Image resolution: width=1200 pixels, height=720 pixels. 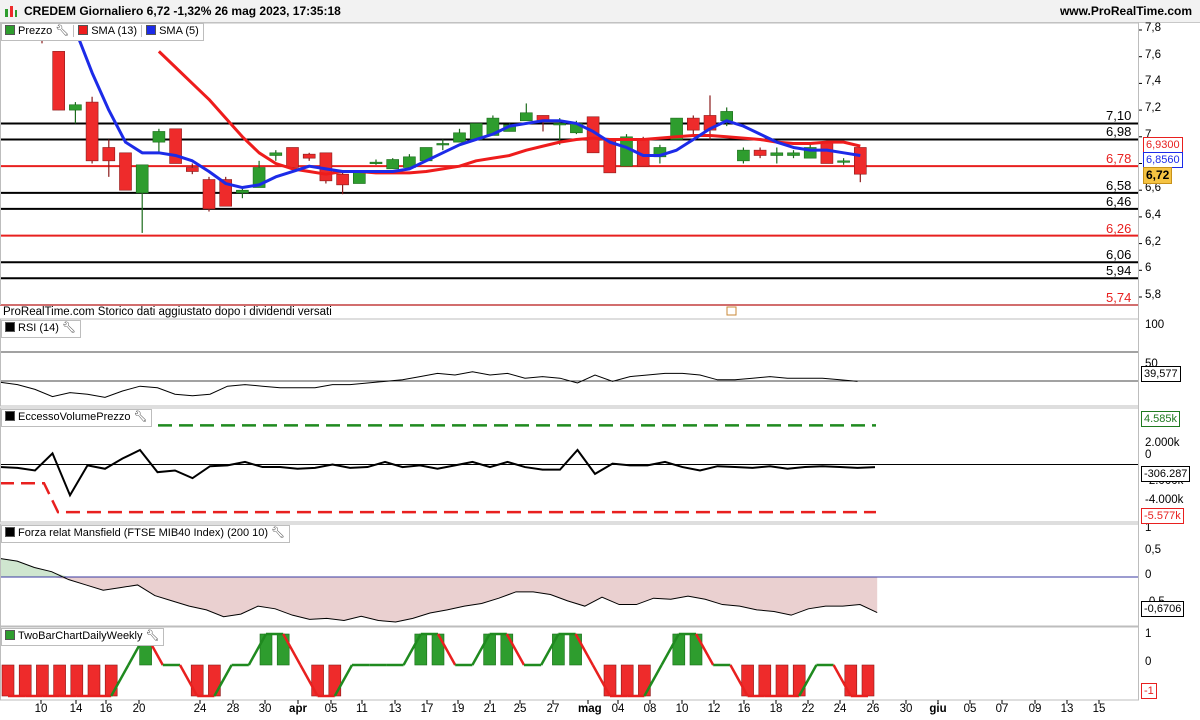 What do you see at coordinates (1163, 609) in the screenshot?
I see `mansfield-value-tag: -0,6706` at bounding box center [1163, 609].